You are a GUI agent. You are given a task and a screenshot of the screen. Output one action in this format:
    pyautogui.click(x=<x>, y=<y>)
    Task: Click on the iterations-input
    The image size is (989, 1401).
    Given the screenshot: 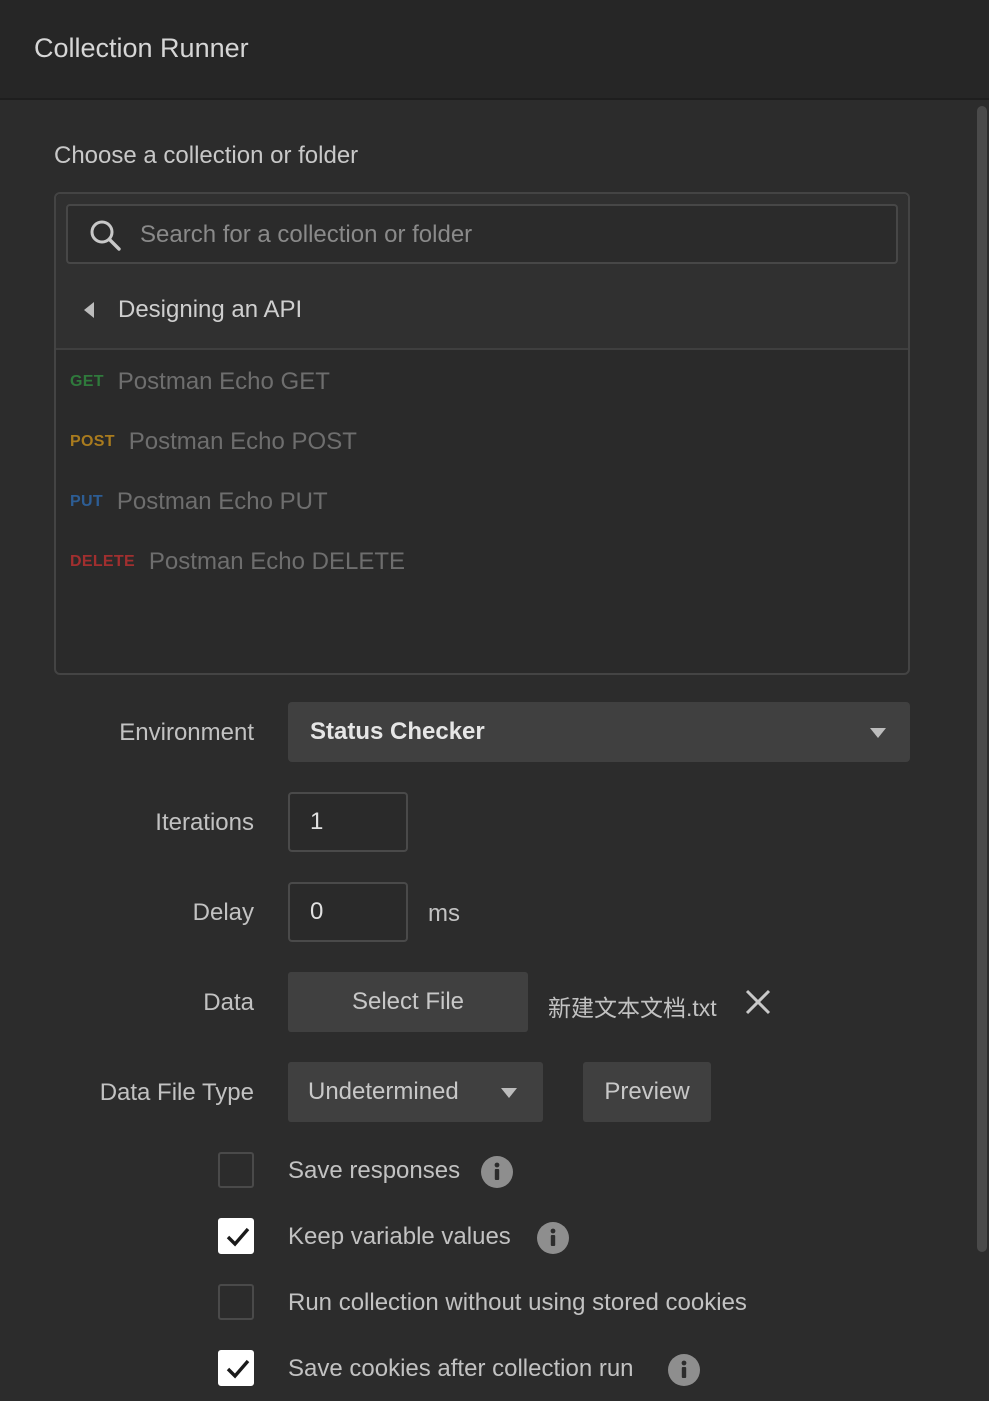 What is the action you would take?
    pyautogui.click(x=348, y=822)
    